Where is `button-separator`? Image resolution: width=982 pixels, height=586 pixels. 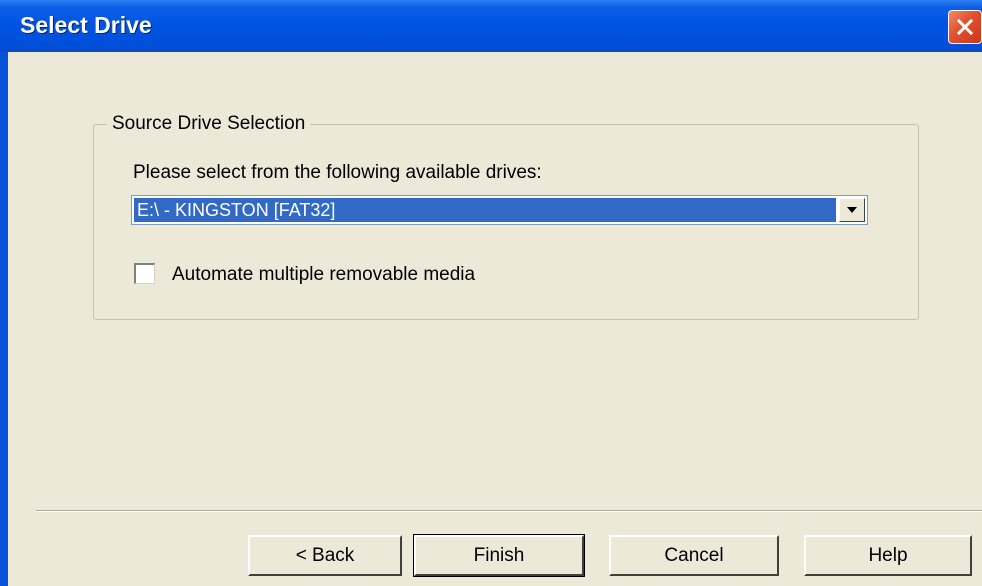
button-separator is located at coordinates (509, 511).